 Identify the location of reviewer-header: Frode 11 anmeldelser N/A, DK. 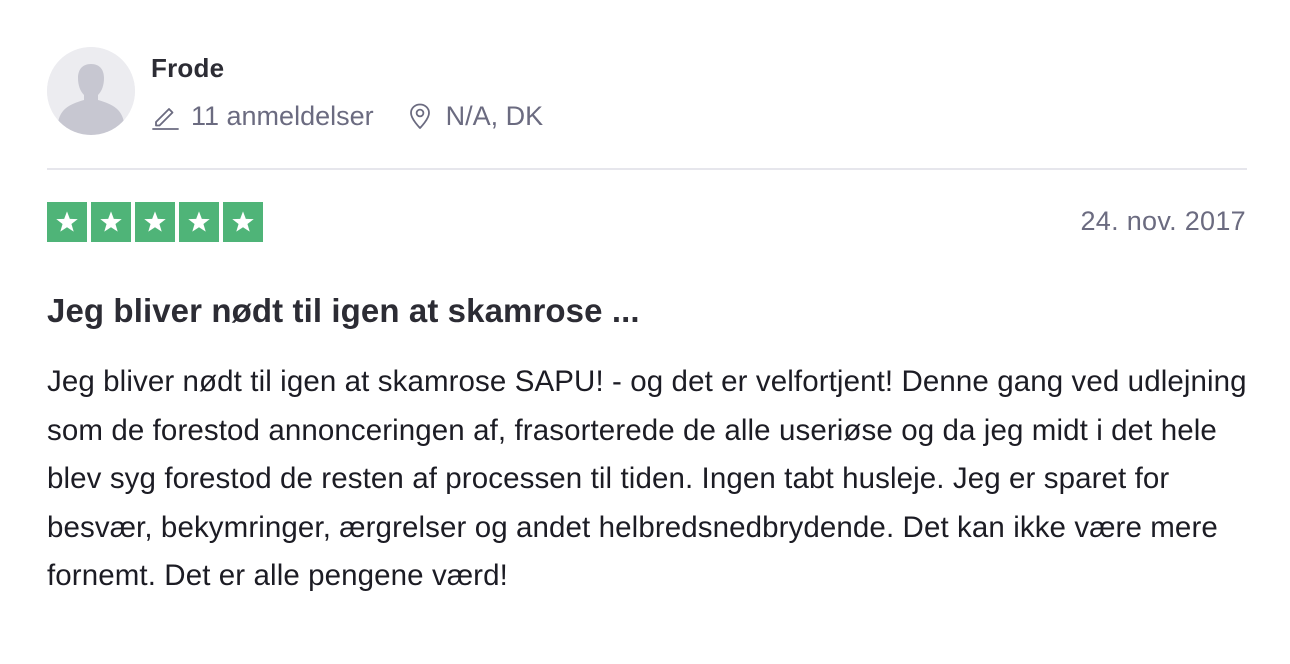
(647, 92).